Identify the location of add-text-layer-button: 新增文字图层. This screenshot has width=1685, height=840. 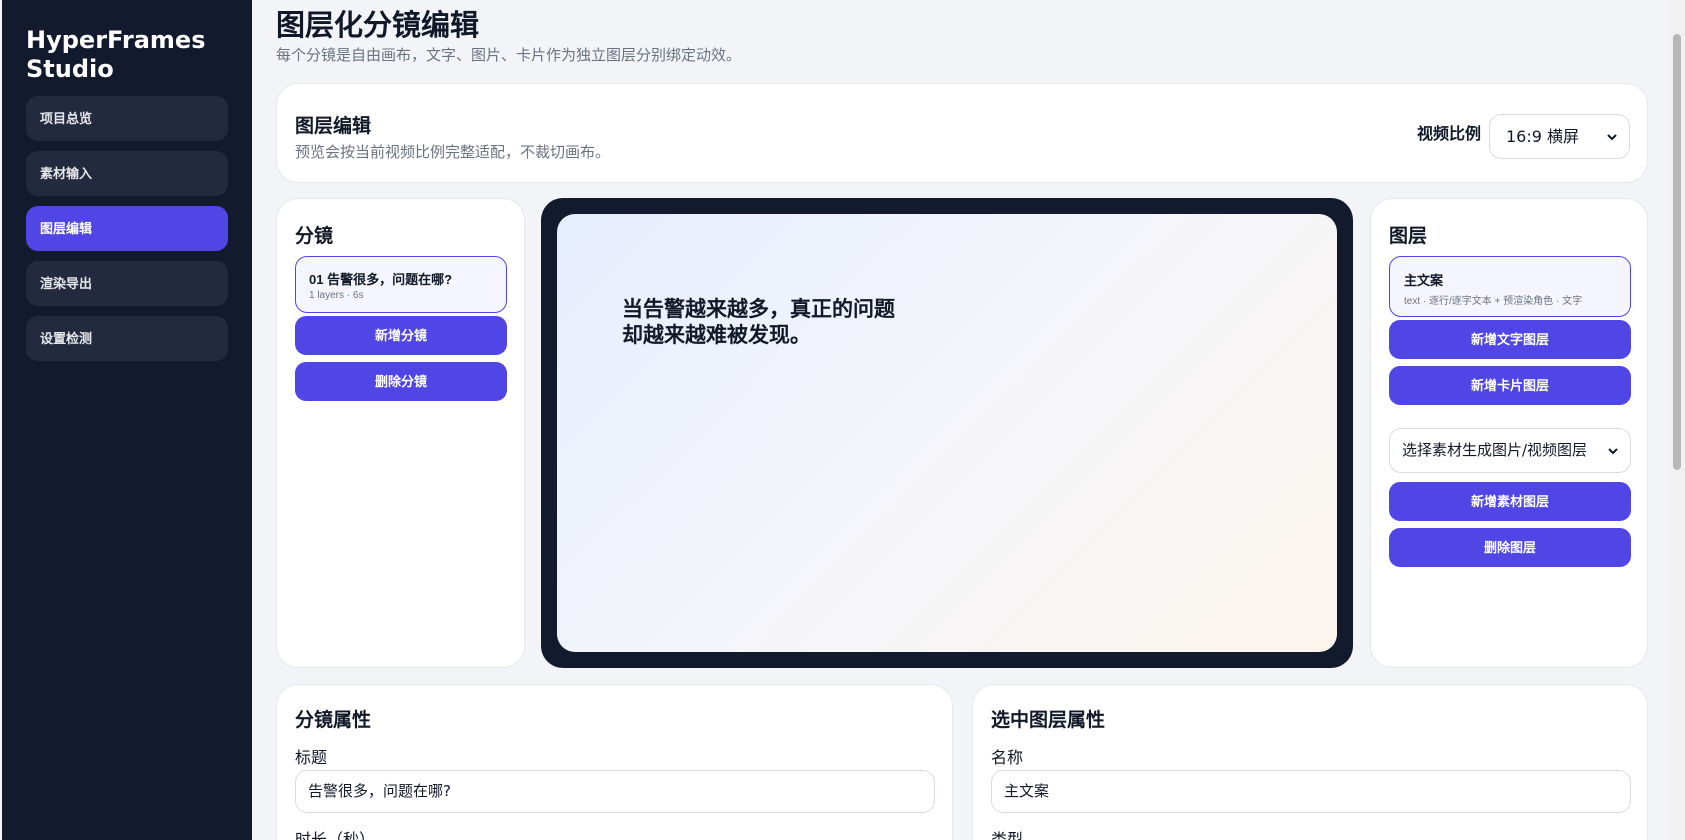
(1510, 339).